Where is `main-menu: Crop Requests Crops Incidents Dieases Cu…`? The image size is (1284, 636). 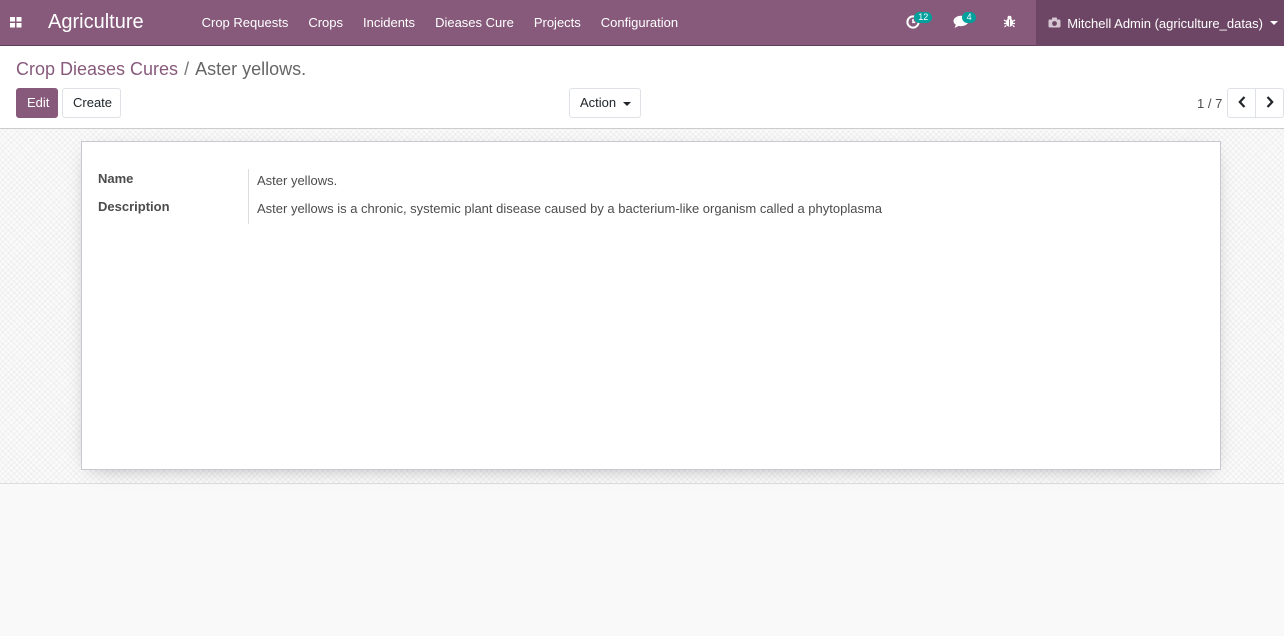 main-menu: Crop Requests Crops Incidents Dieases Cu… is located at coordinates (440, 23).